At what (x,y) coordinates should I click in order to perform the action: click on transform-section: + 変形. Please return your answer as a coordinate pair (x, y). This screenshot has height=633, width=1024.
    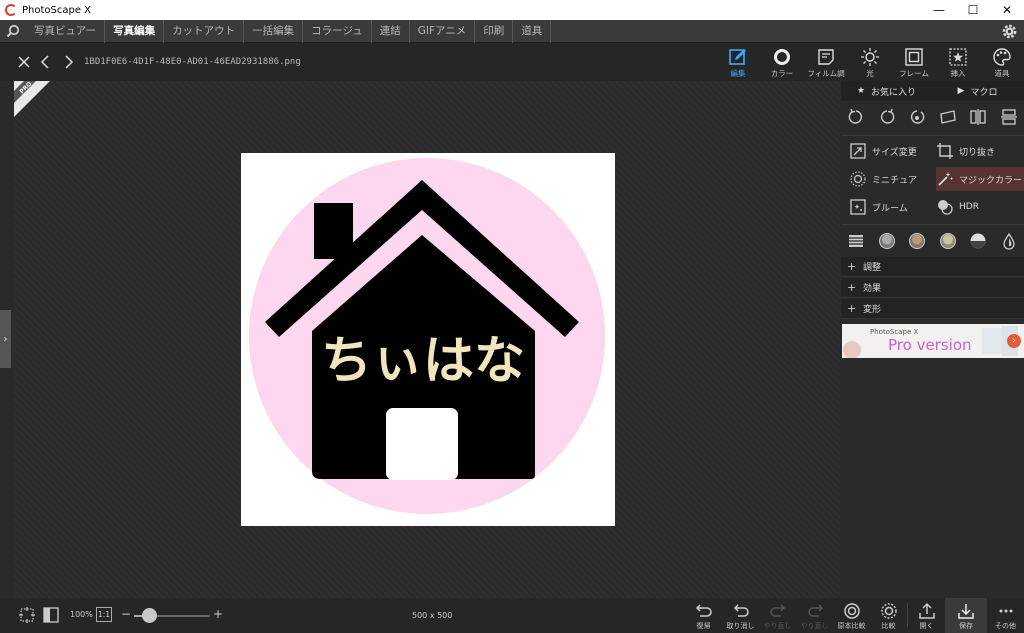
    Looking at the image, I should click on (932, 309).